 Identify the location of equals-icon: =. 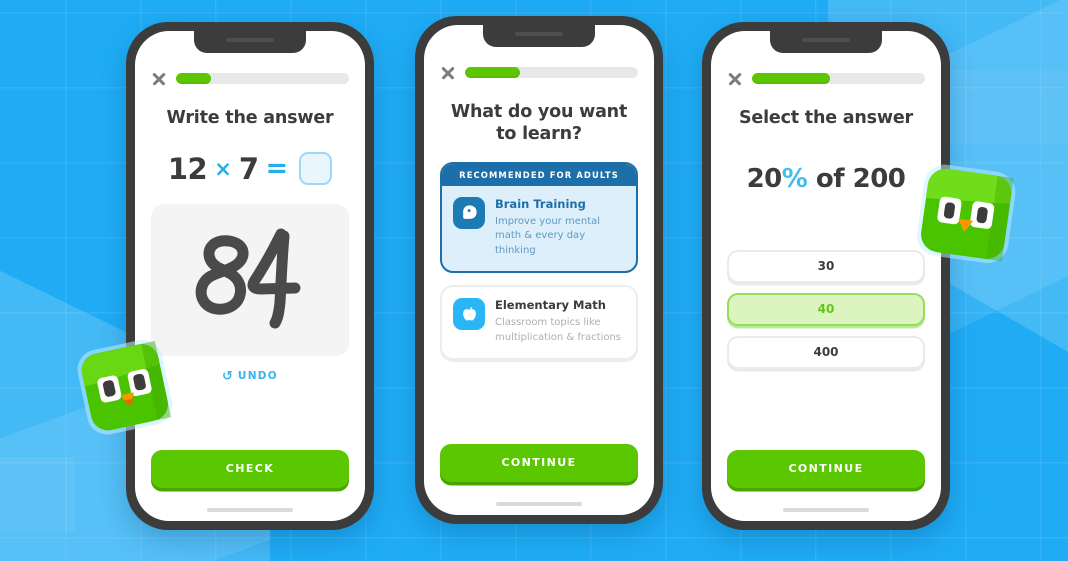
(277, 169).